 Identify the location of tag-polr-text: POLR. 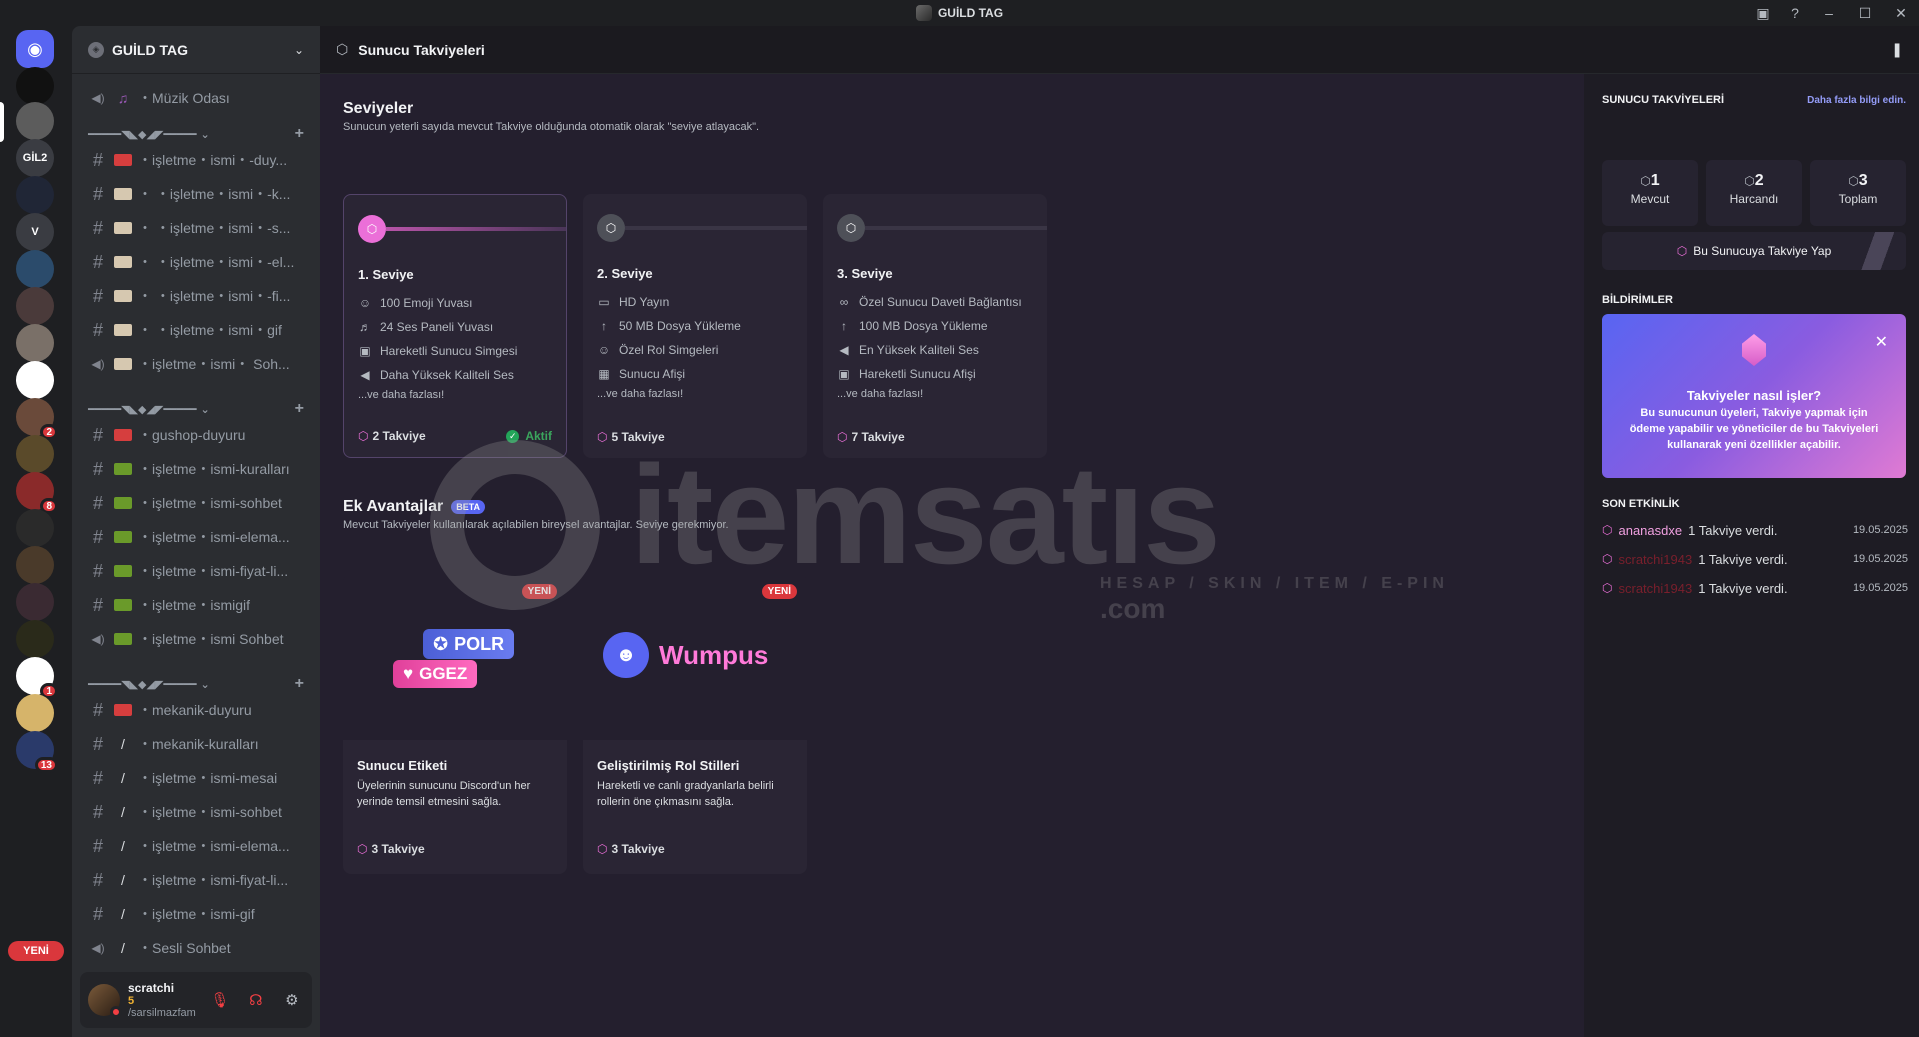
(479, 643).